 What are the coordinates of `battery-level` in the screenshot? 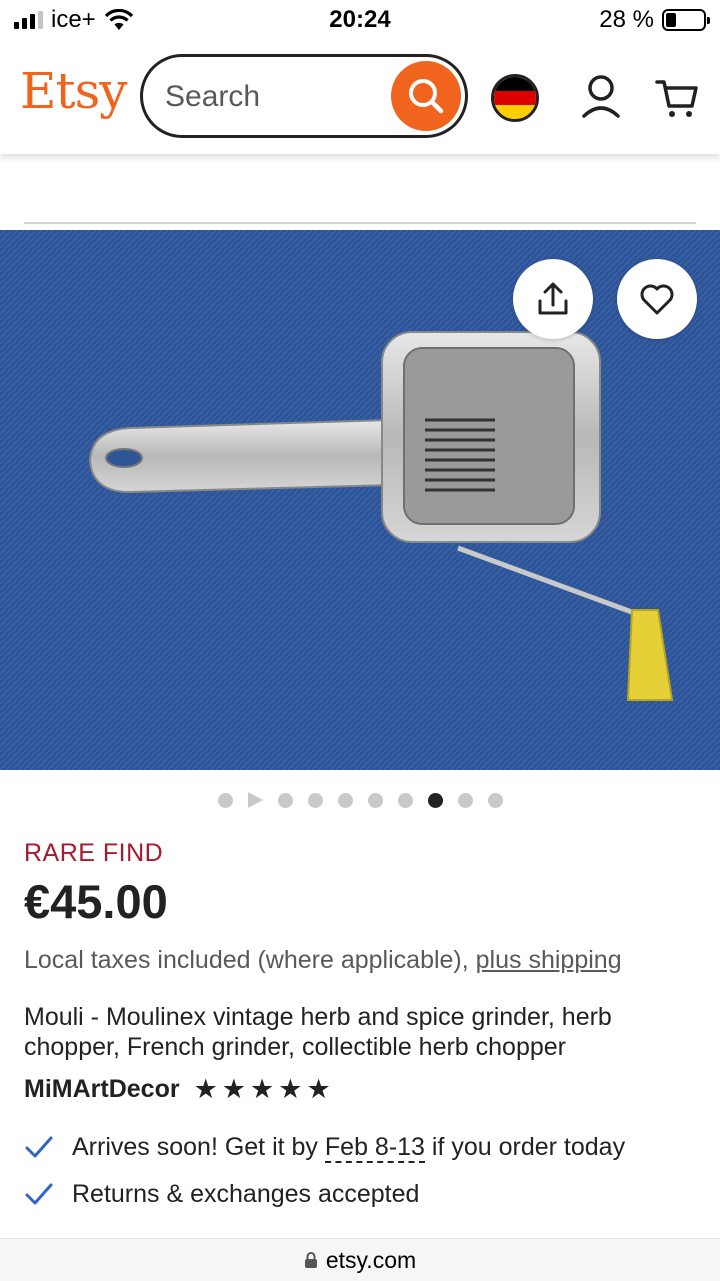 It's located at (671, 20).